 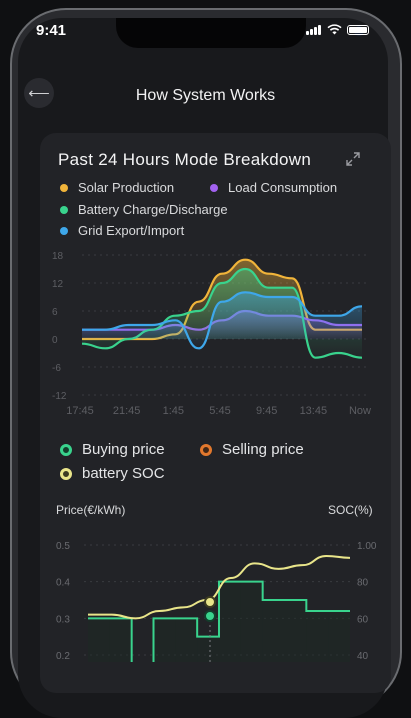 I want to click on legend-item-grid: Grid Export/Import, so click(x=122, y=230).